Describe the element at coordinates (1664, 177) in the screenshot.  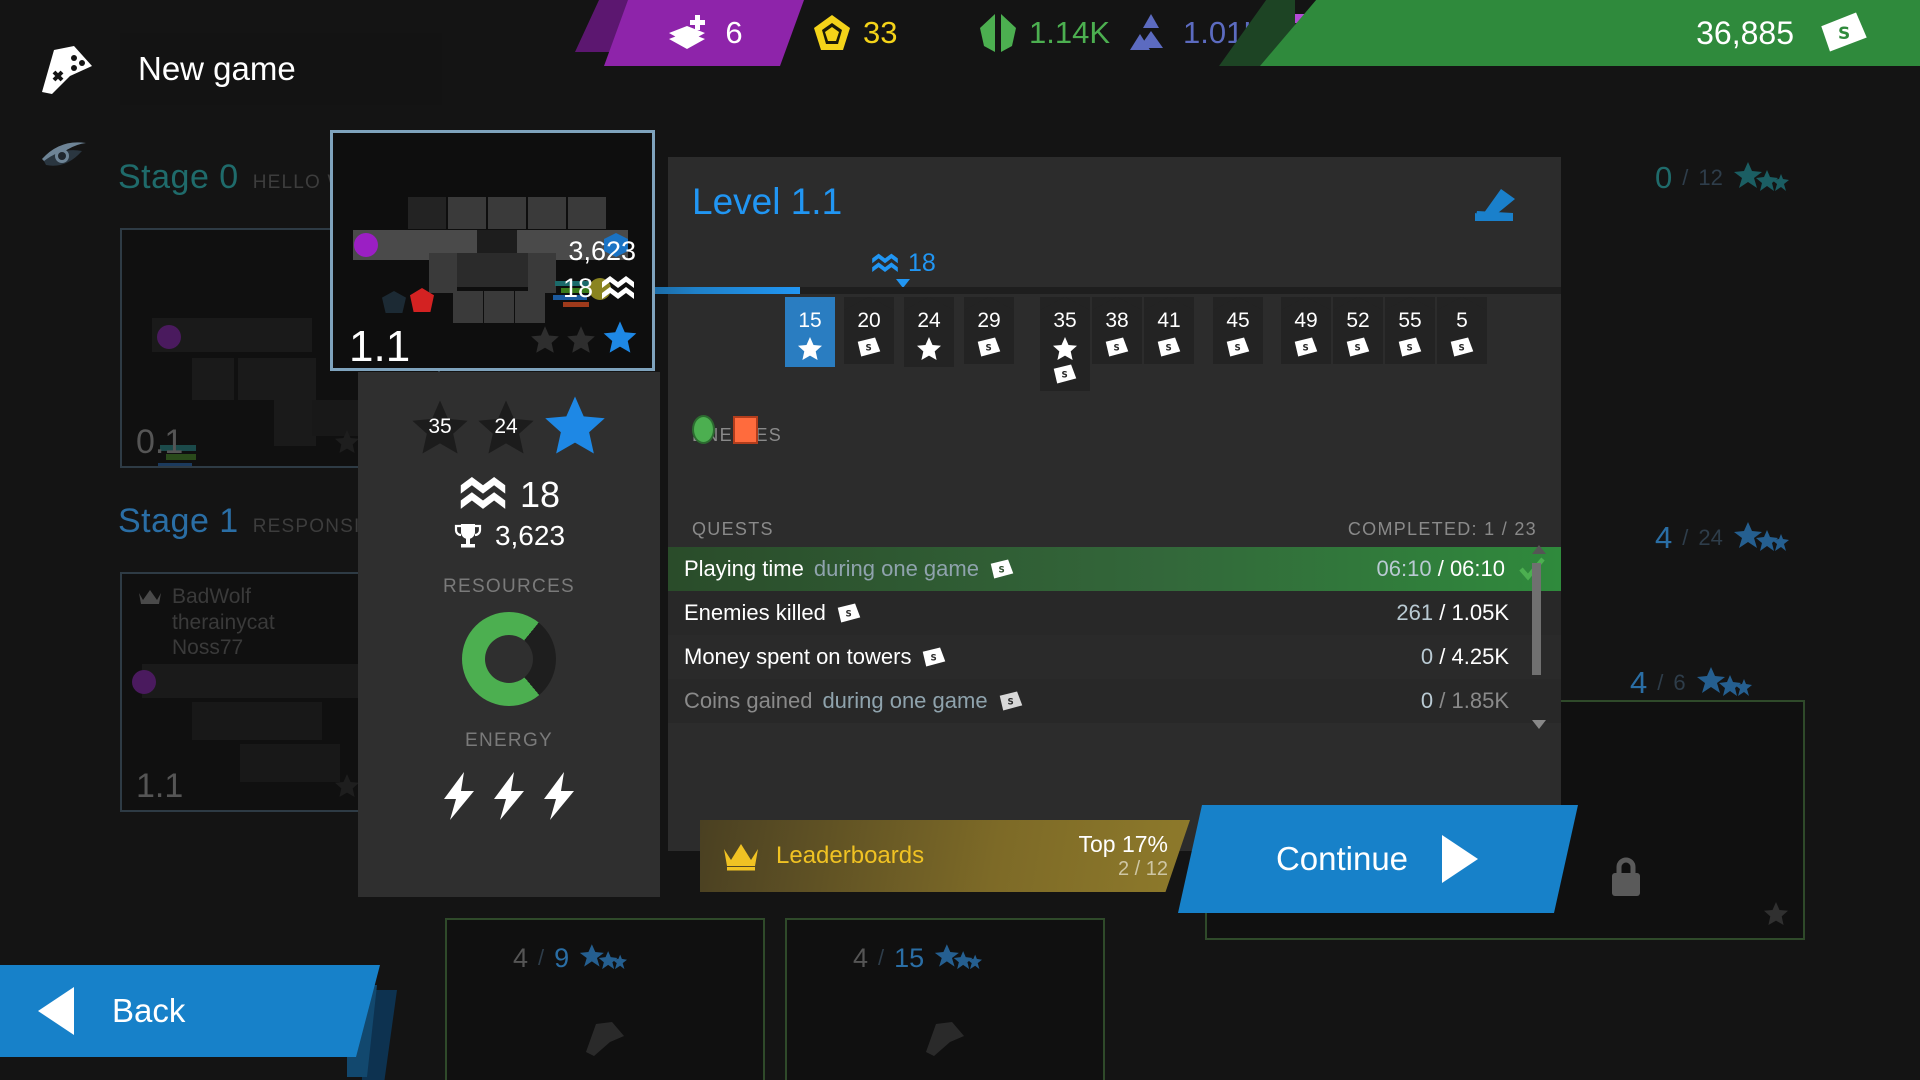
I see `stage-0-stars-current: 0` at that location.